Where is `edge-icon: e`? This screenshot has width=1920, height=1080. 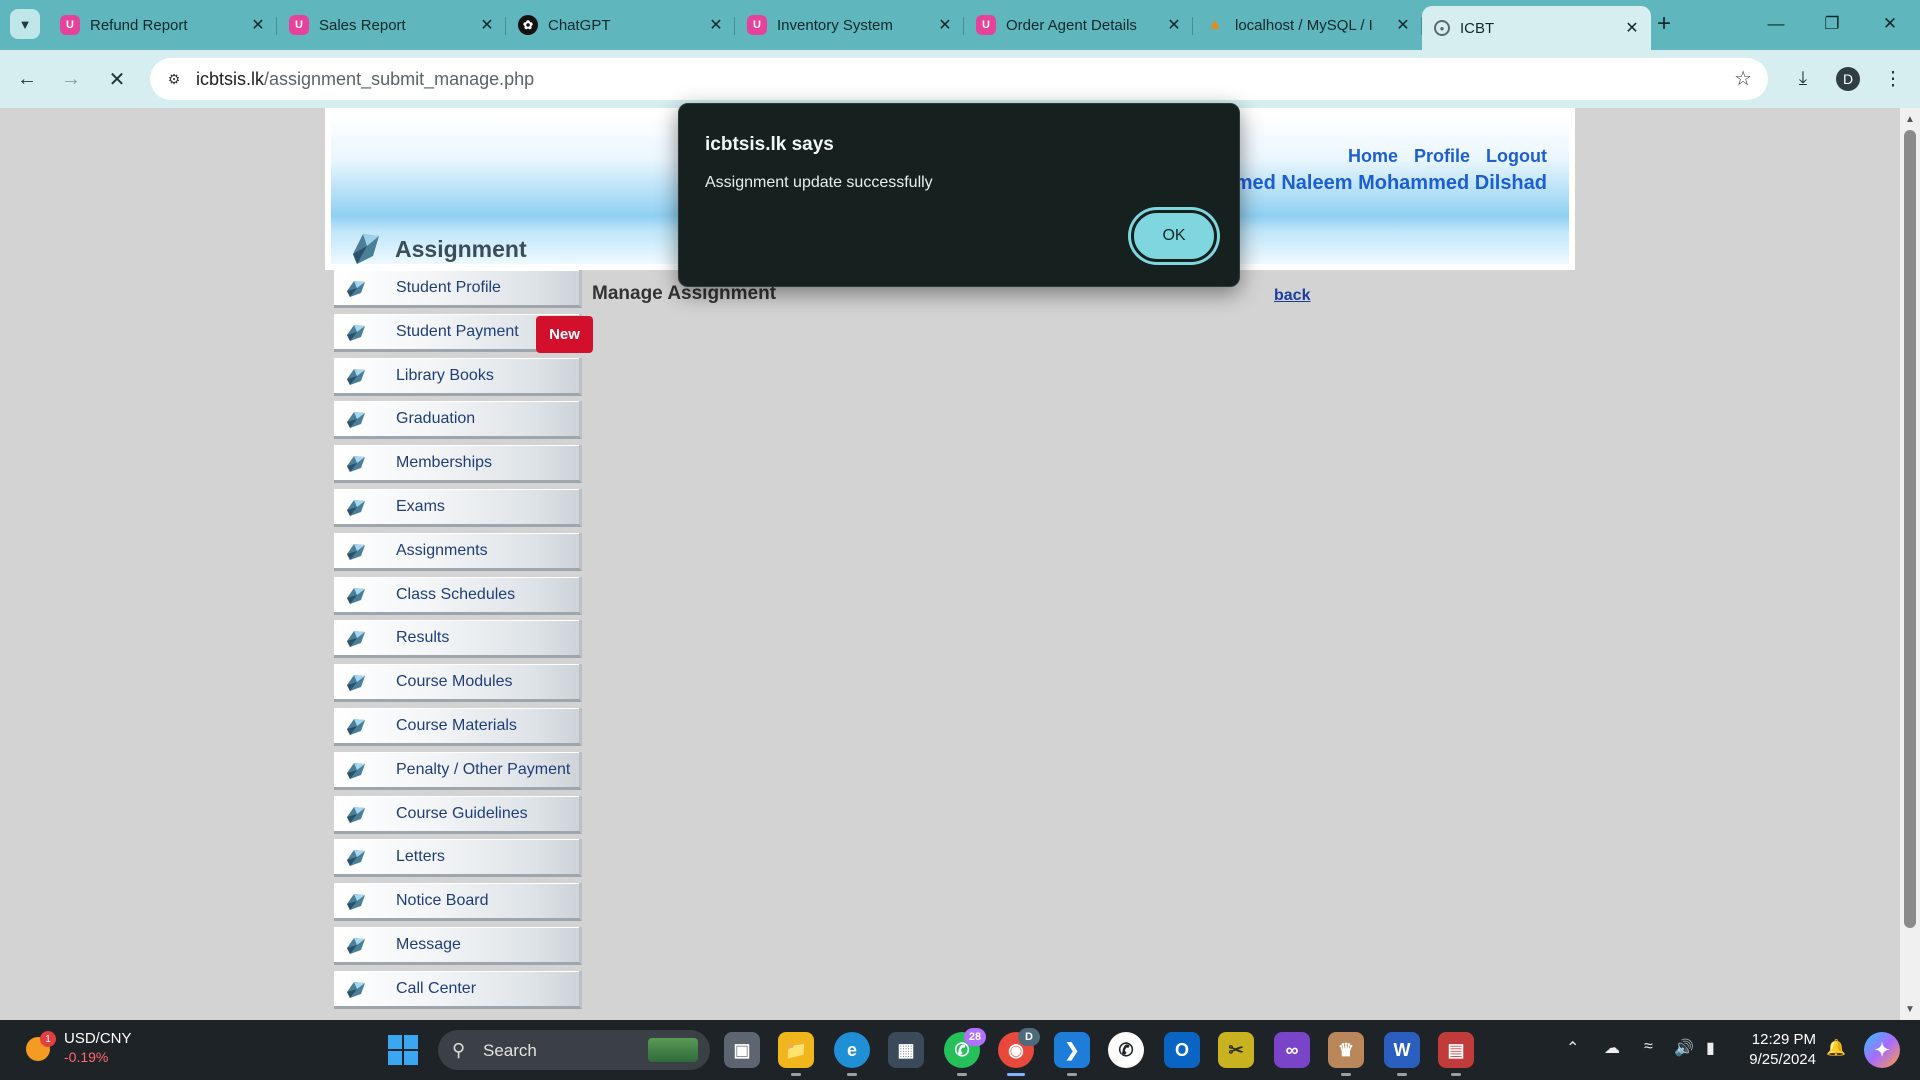 edge-icon: e is located at coordinates (852, 1054).